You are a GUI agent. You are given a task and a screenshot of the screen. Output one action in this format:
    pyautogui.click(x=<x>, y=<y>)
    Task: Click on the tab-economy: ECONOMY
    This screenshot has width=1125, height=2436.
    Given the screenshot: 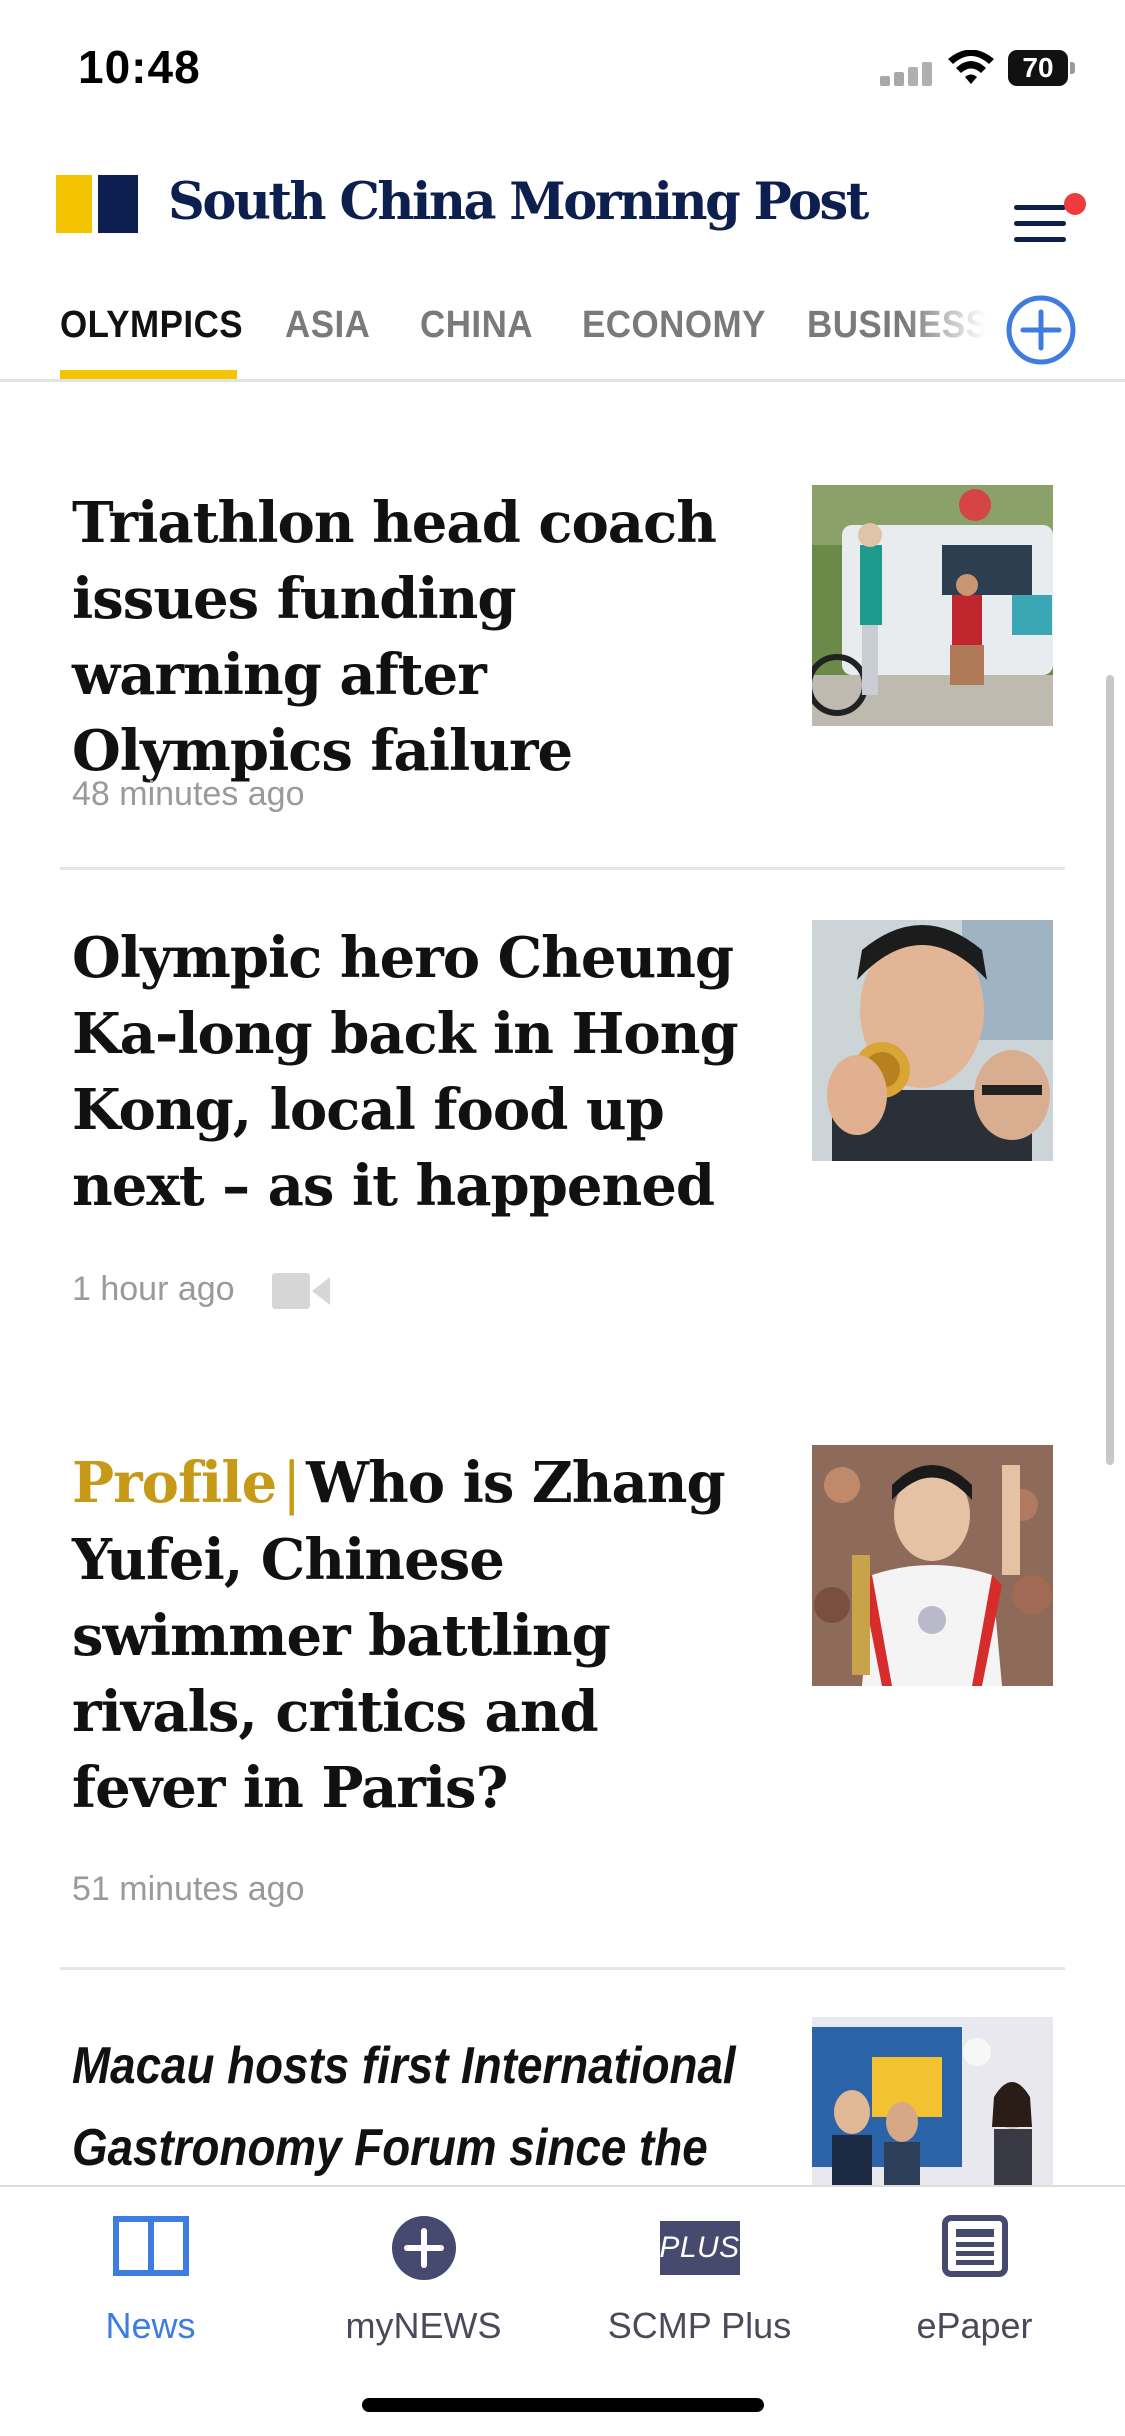 What is the action you would take?
    pyautogui.click(x=674, y=325)
    